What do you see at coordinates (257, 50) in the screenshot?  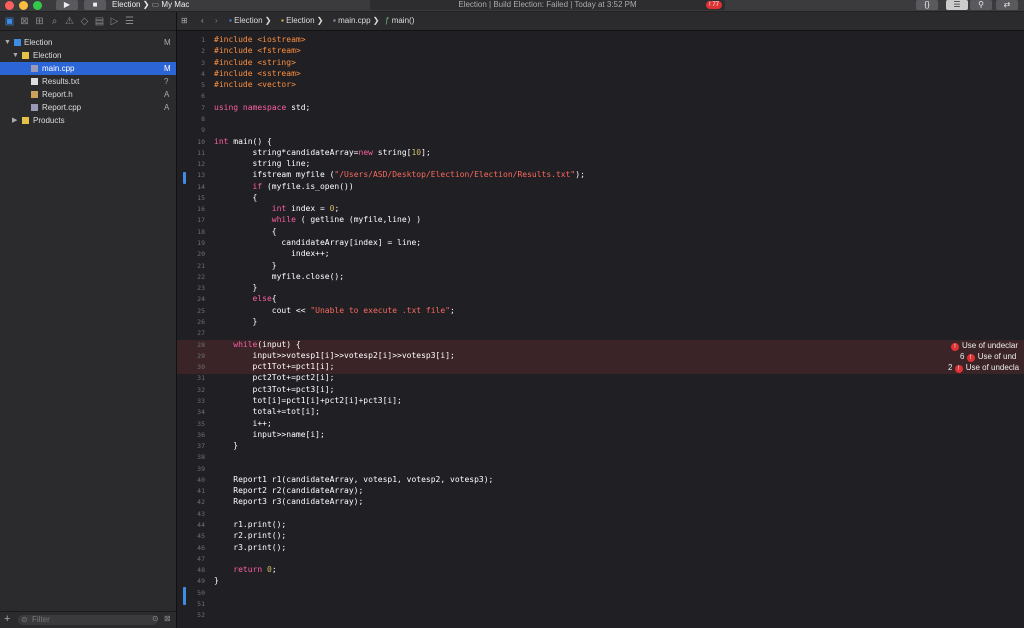 I see `code-line: #include <fstream>` at bounding box center [257, 50].